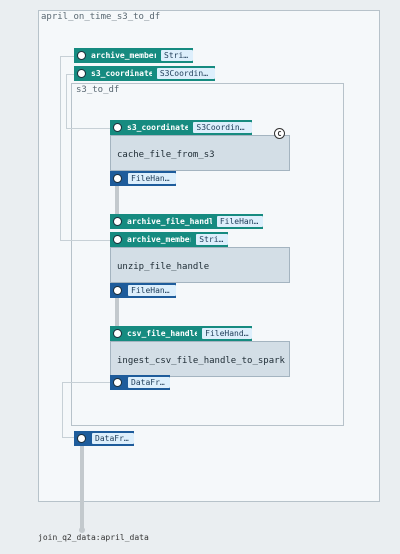 Image resolution: width=400 pixels, height=554 pixels. What do you see at coordinates (101, 17) in the screenshot?
I see `composite-title: april_on_time_s3_to_df` at bounding box center [101, 17].